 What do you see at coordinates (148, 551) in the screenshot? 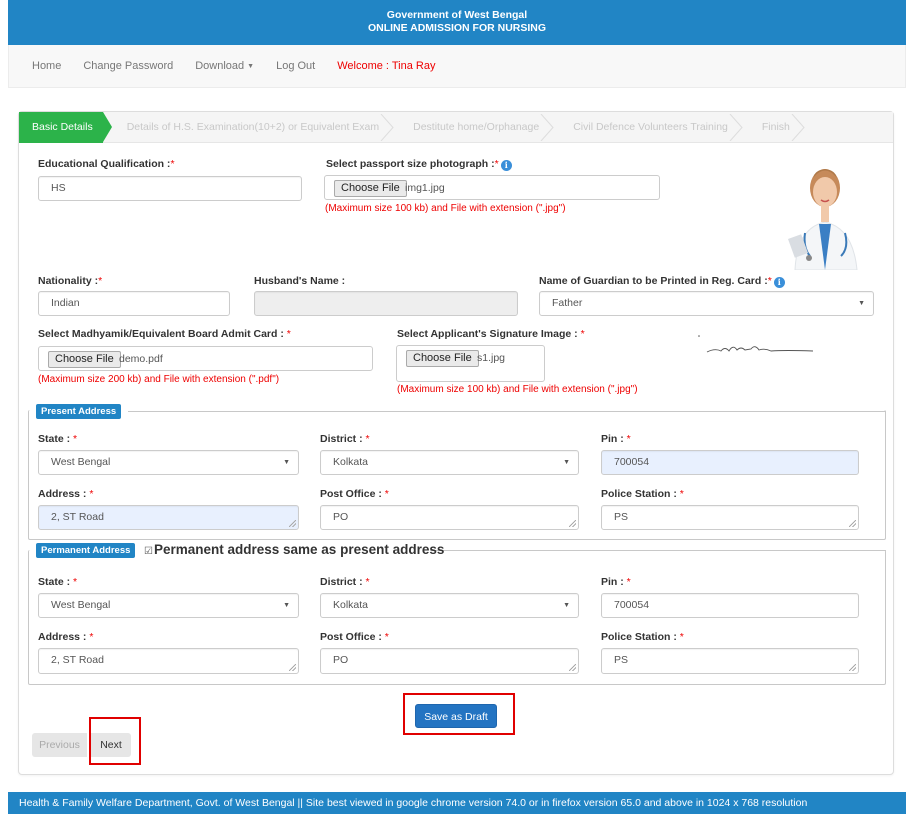
I see `checkbox-checked-icon: ☑` at bounding box center [148, 551].